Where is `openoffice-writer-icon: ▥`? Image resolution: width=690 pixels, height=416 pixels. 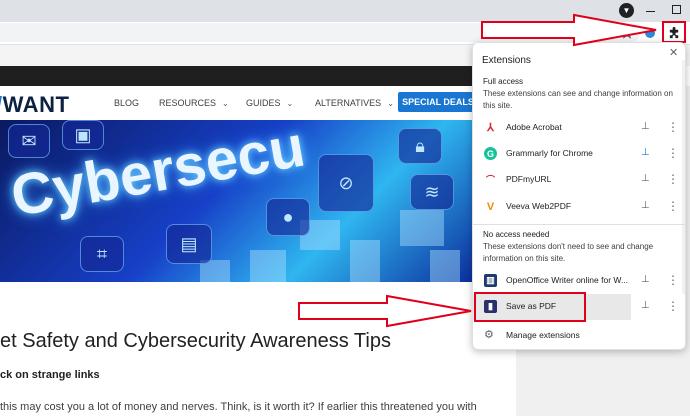
openoffice-writer-icon: ▥ is located at coordinates (490, 280).